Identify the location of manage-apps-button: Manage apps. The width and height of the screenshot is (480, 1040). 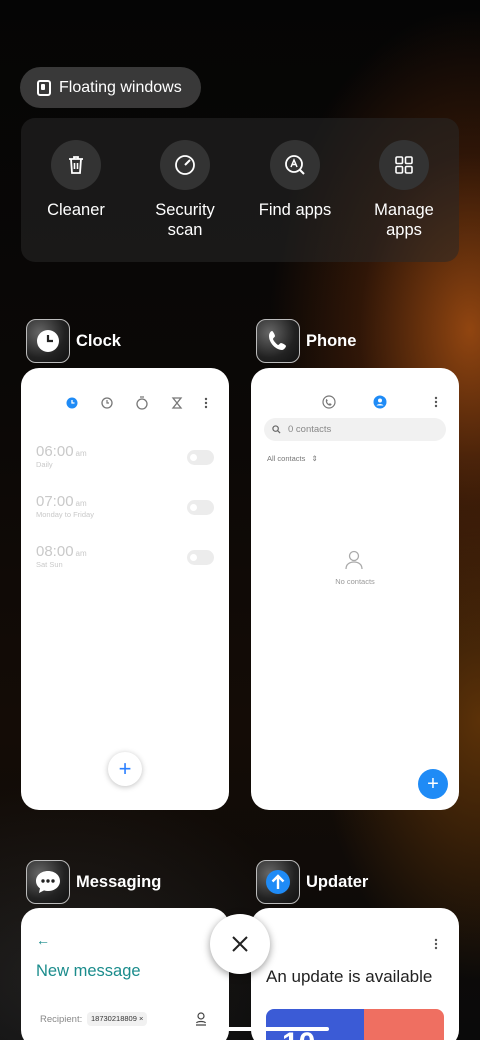
(404, 190).